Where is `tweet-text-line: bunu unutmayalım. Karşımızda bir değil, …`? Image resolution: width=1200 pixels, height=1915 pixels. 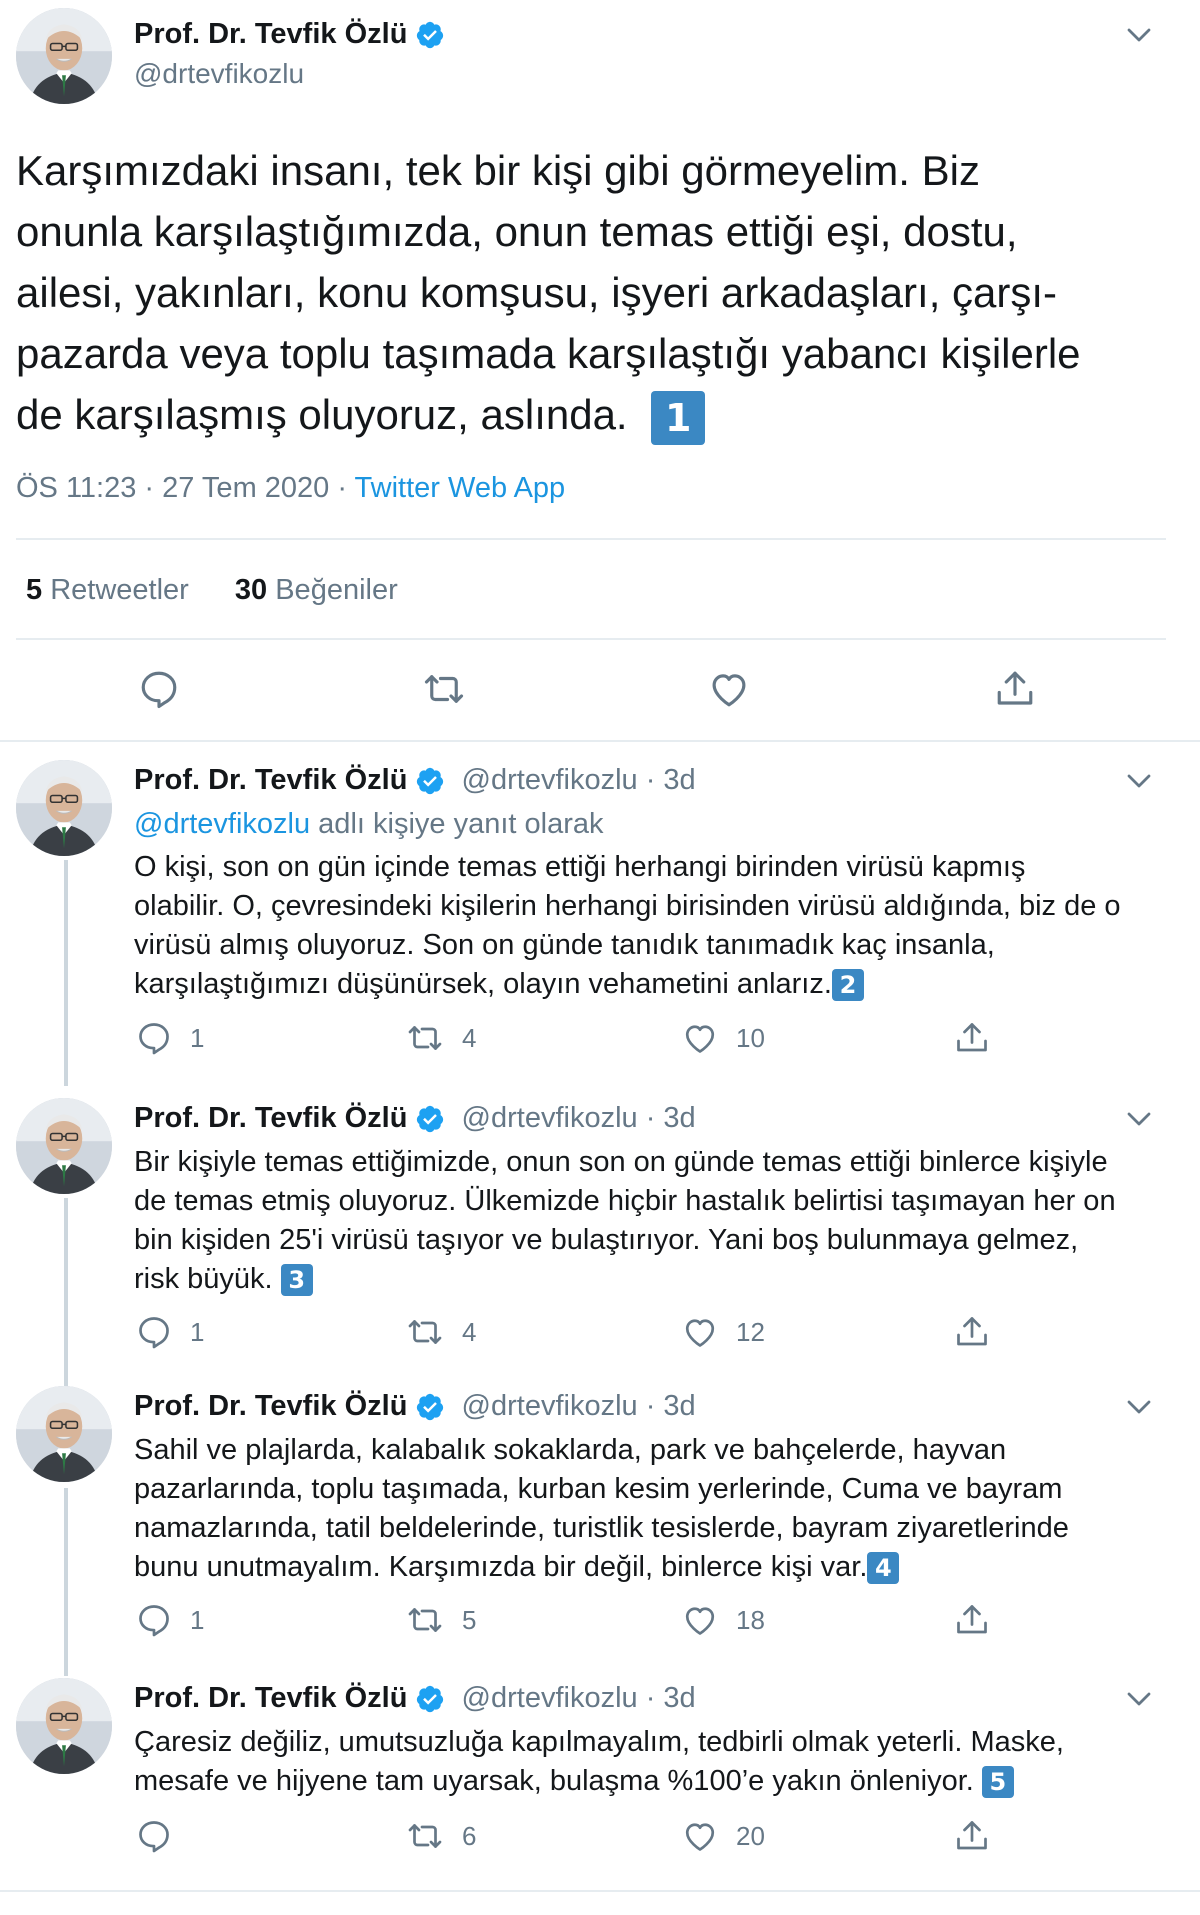
tweet-text-line: bunu unutmayalım. Karşımızda bir değil, … is located at coordinates (601, 1567).